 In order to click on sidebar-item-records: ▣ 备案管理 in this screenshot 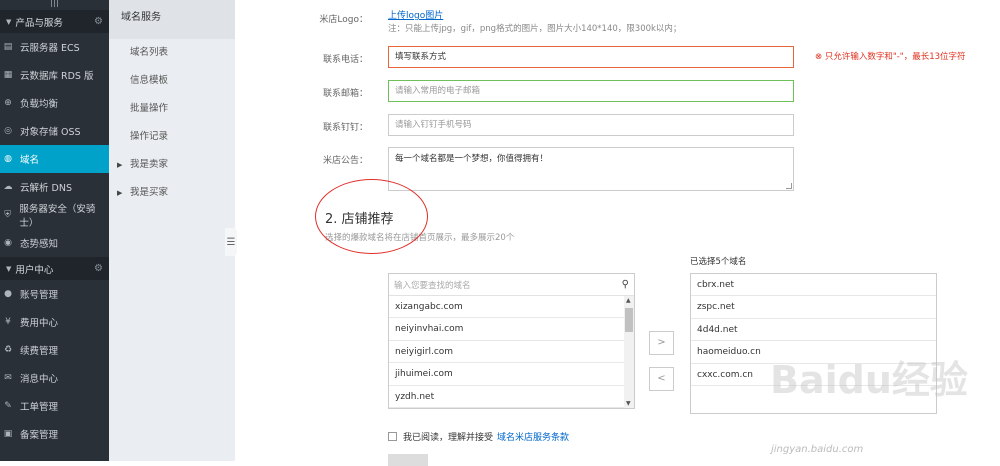, I will do `click(54, 434)`.